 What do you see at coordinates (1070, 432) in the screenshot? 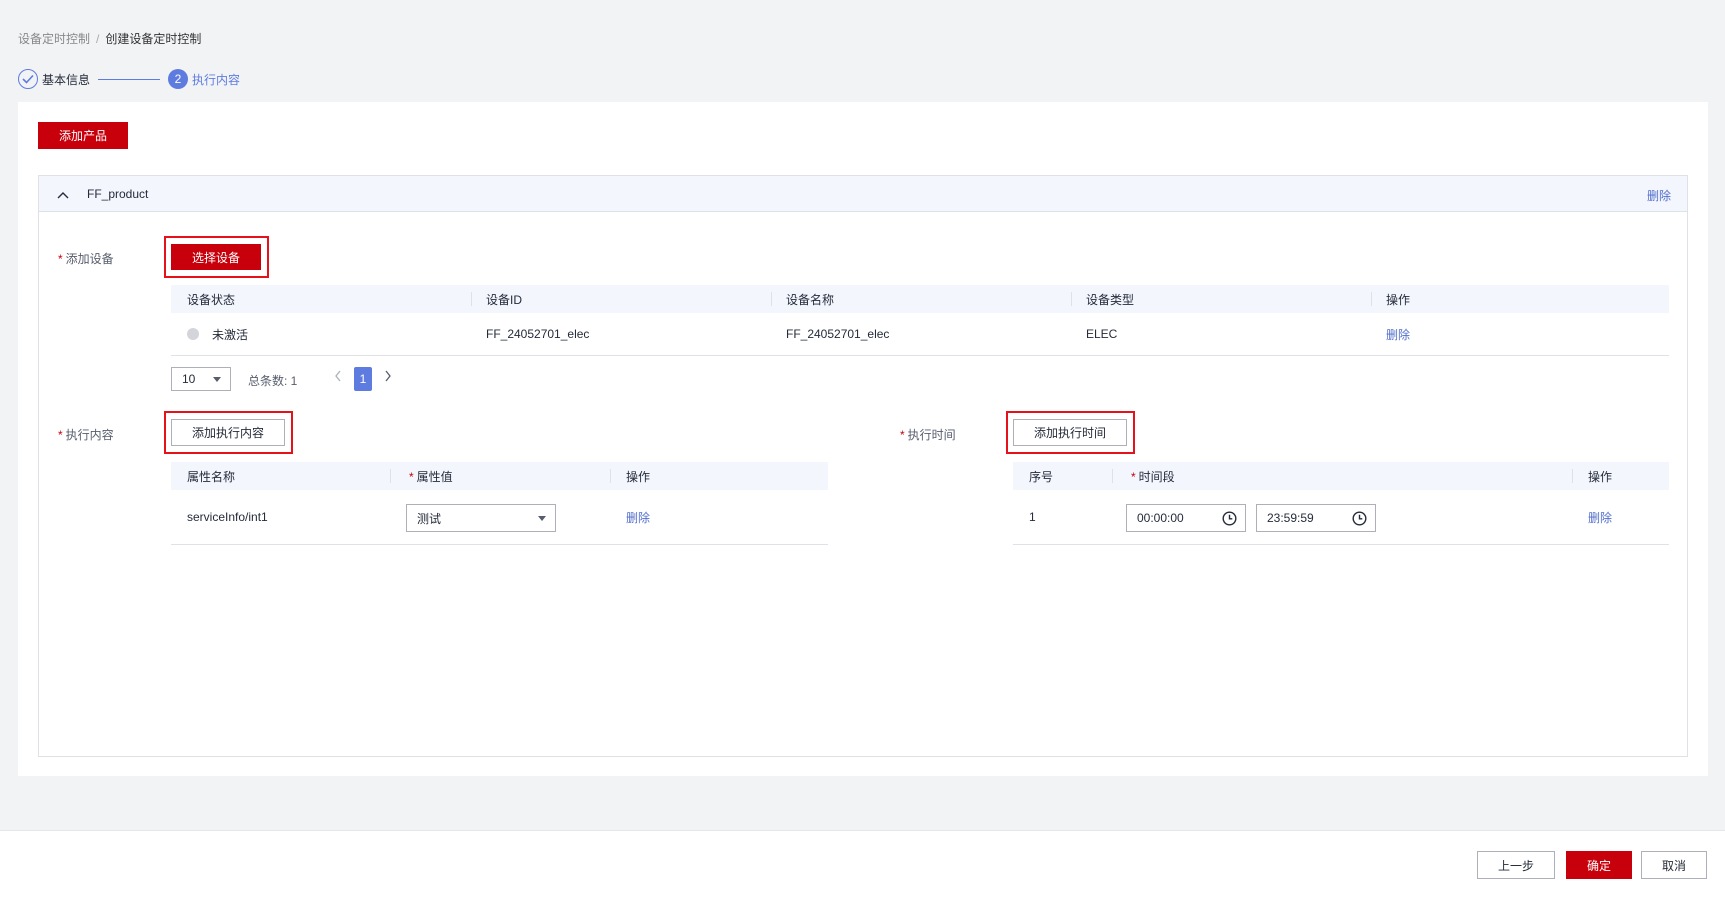
I see `add-exec-time-button: 添加执行时间` at bounding box center [1070, 432].